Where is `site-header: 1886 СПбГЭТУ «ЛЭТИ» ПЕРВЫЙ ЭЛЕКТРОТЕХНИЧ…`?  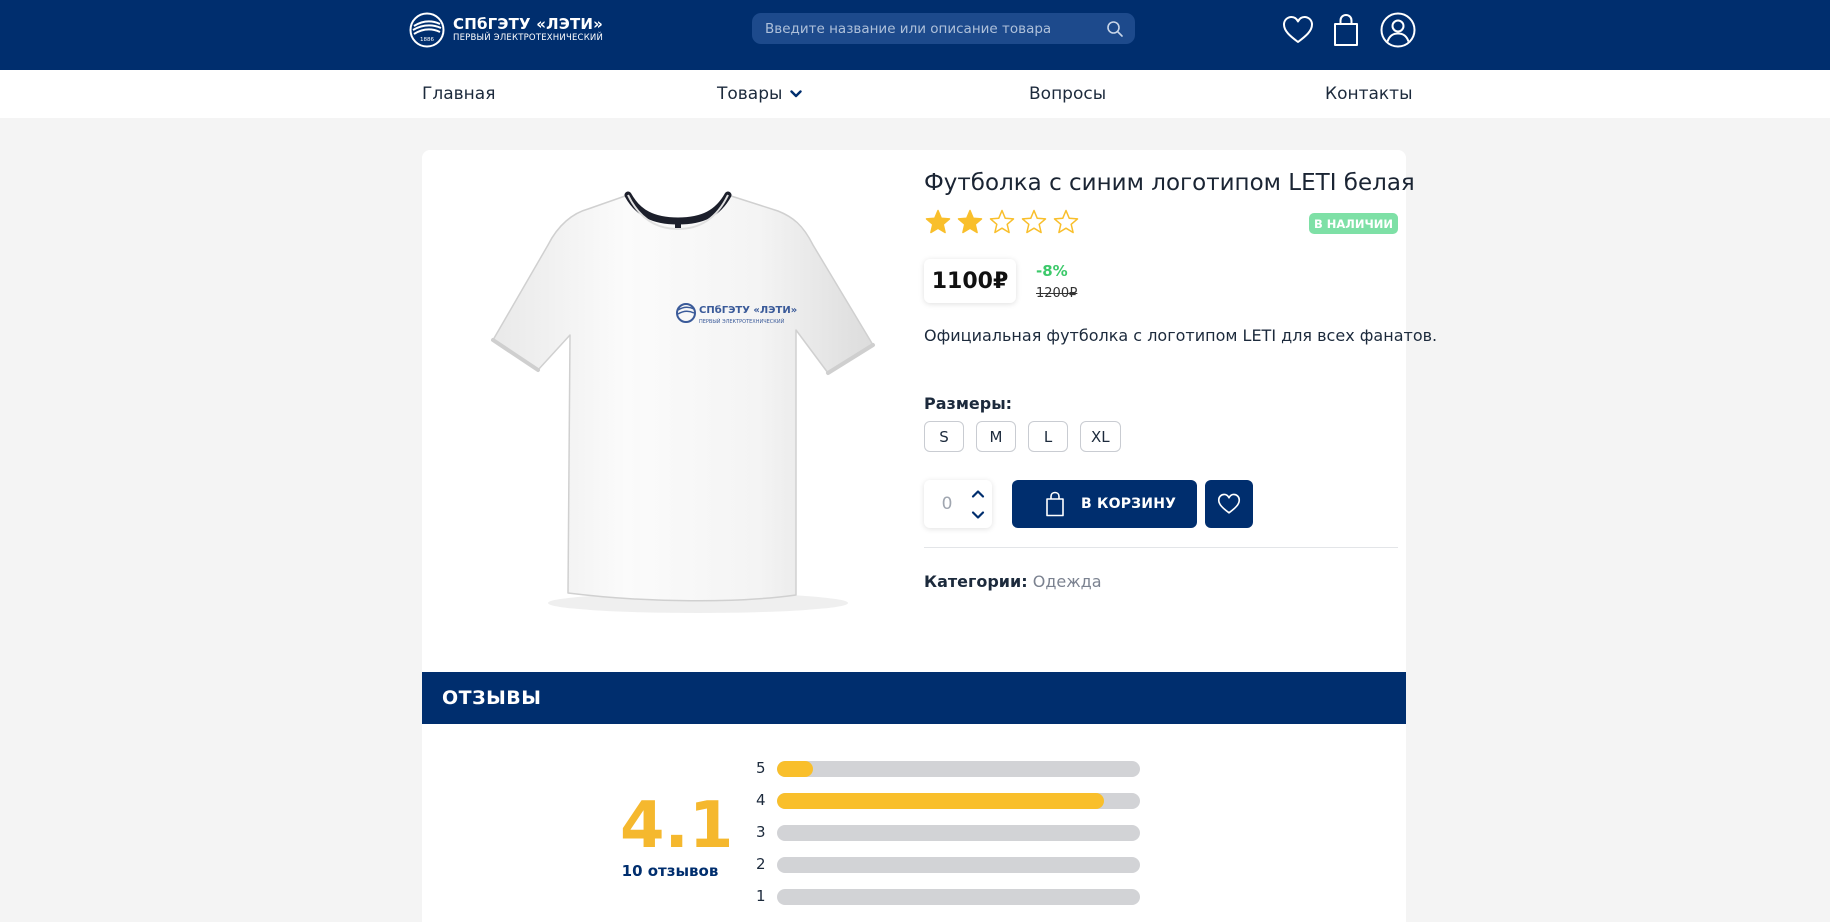
site-header: 1886 СПбГЭТУ «ЛЭТИ» ПЕРВЫЙ ЭЛЕКТРОТЕХНИЧ… is located at coordinates (915, 35).